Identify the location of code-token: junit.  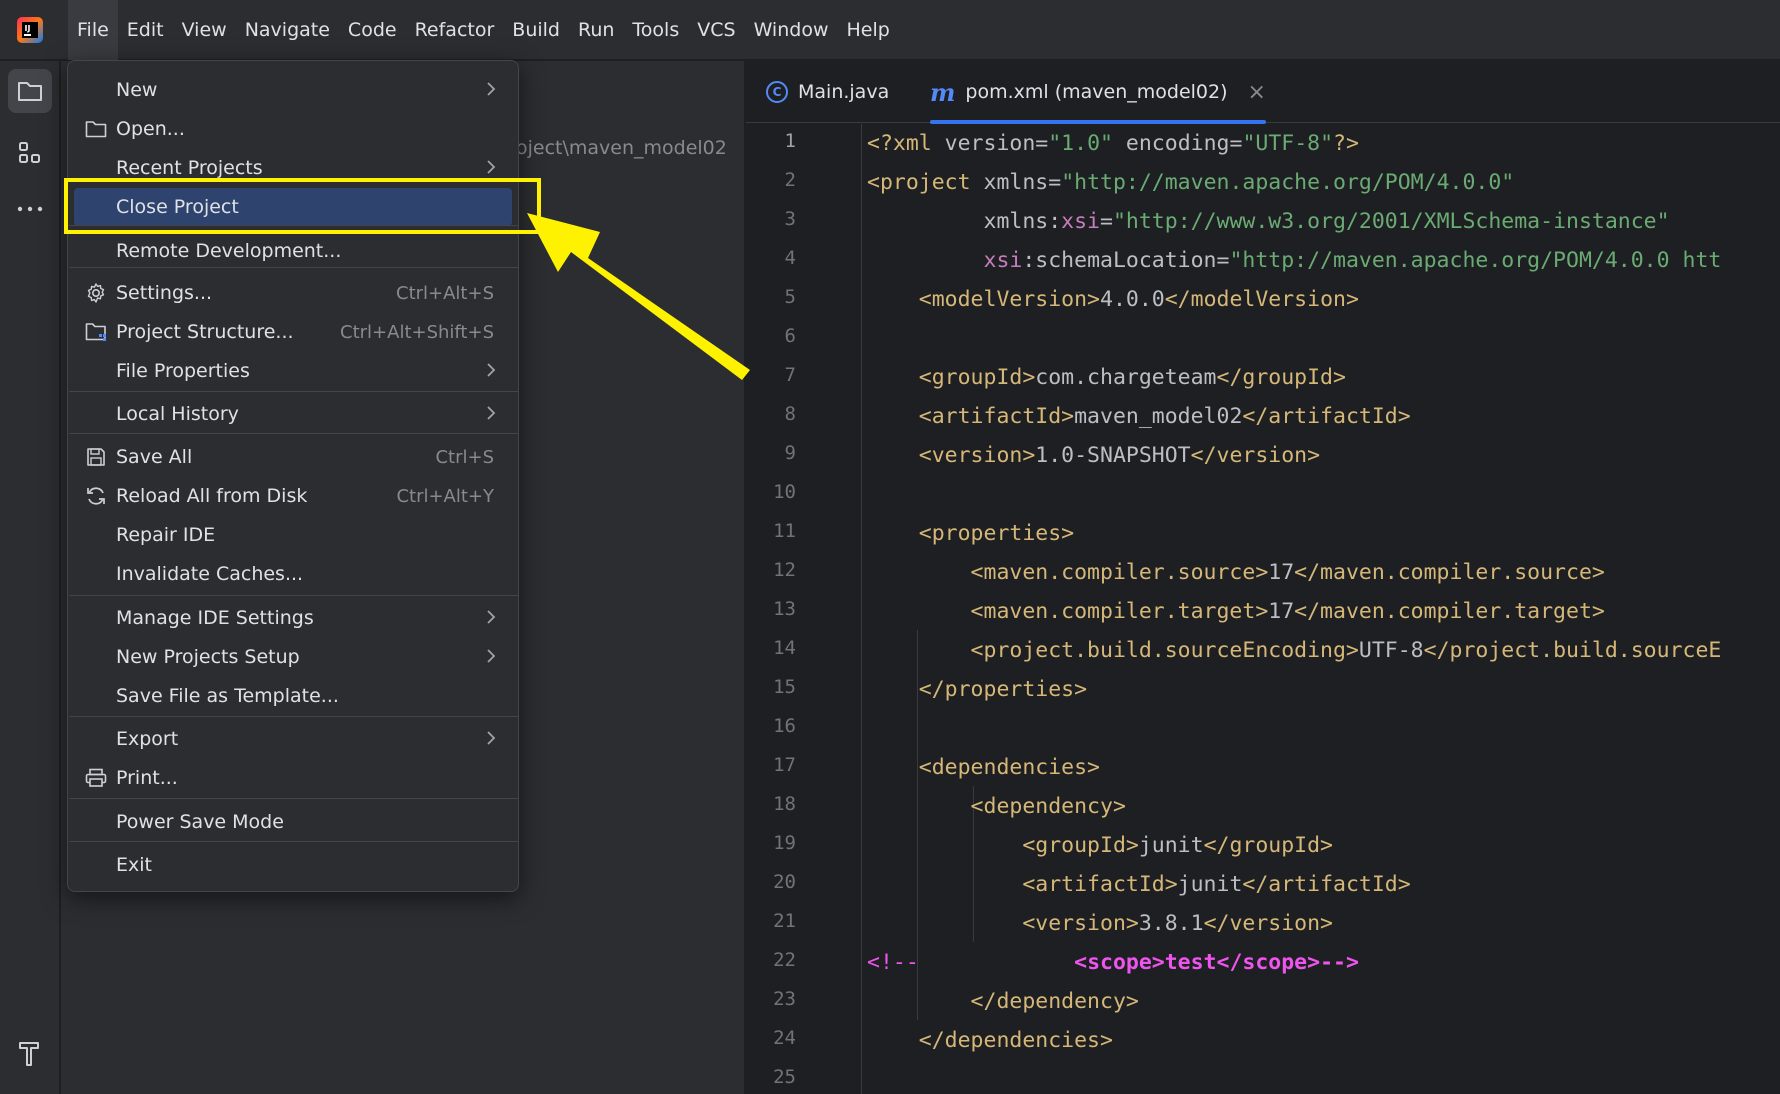
(1210, 884).